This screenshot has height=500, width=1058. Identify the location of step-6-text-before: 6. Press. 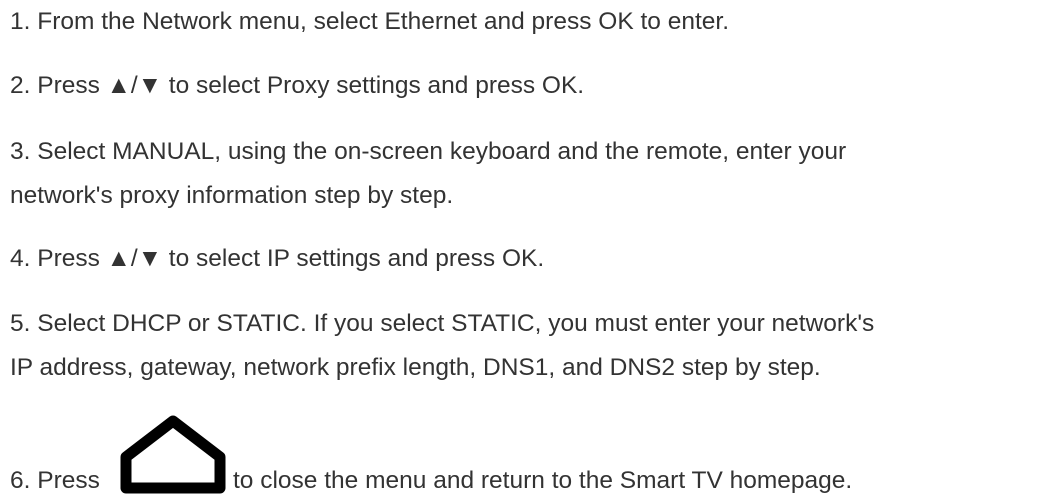
(55, 480).